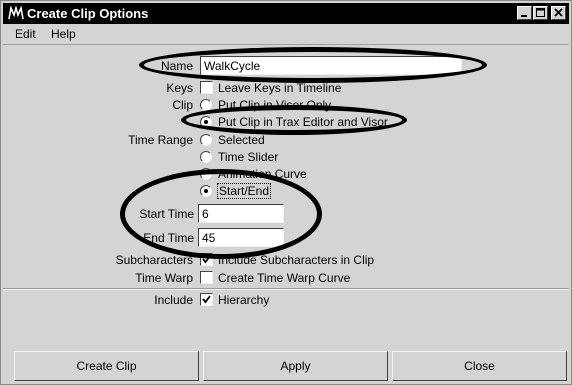 The width and height of the screenshot is (572, 385). I want to click on apply-button: Apply, so click(295, 366).